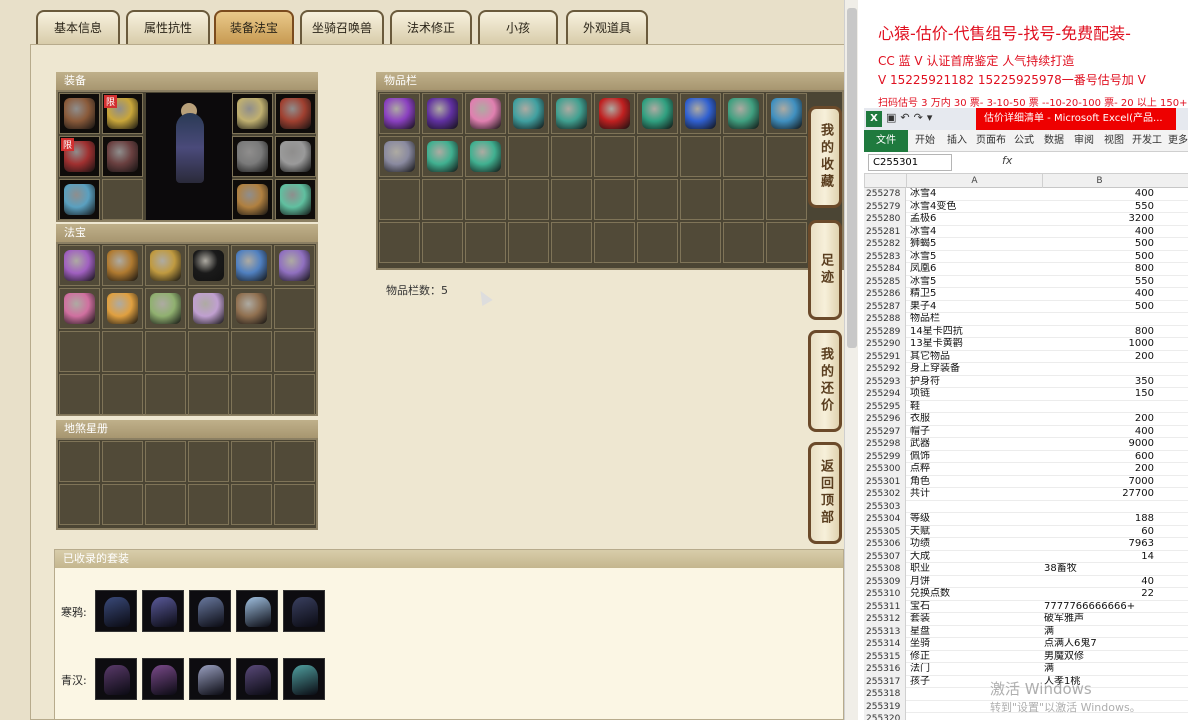  Describe the element at coordinates (885, 469) in the screenshot. I see `row-number: 255300` at that location.